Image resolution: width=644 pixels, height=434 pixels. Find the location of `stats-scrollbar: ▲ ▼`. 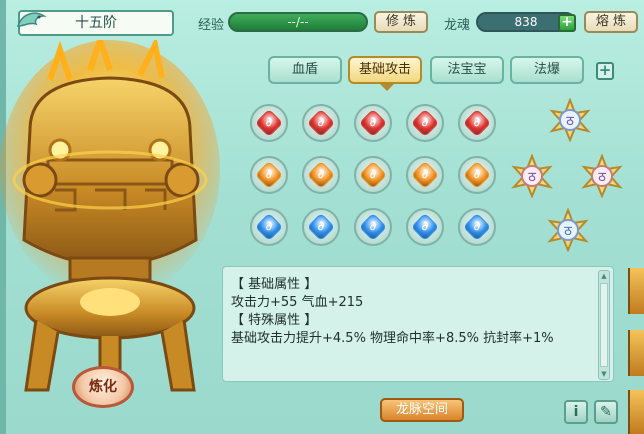

stats-scrollbar: ▲ ▼ is located at coordinates (604, 325).